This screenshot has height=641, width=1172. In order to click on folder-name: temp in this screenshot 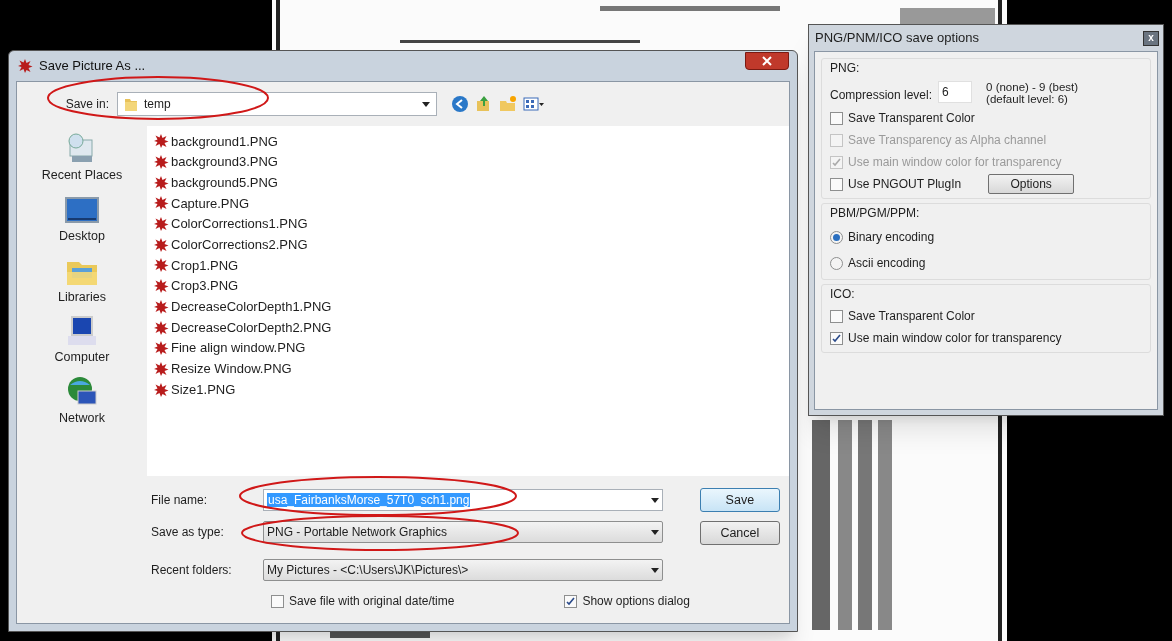, I will do `click(158, 104)`.